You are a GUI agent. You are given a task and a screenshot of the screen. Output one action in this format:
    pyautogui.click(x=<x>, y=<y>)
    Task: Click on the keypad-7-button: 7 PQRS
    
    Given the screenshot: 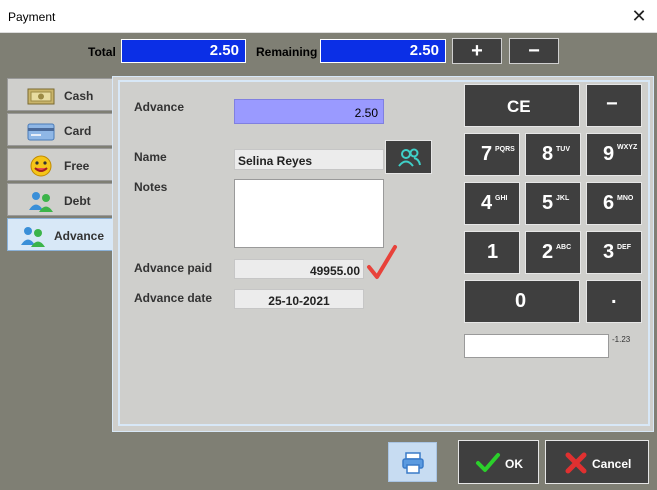 What is the action you would take?
    pyautogui.click(x=492, y=154)
    